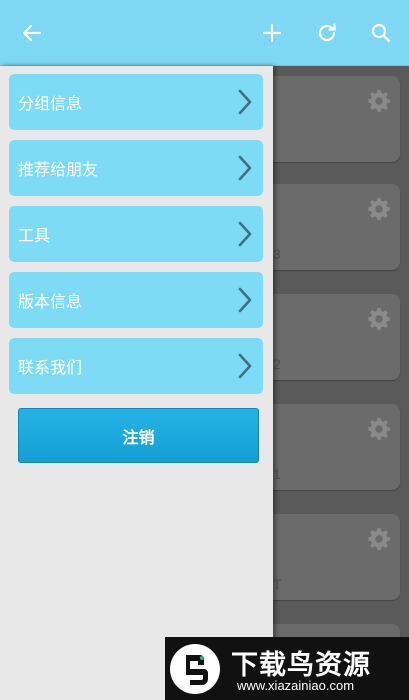 Image resolution: width=409 pixels, height=700 pixels. Describe the element at coordinates (195, 669) in the screenshot. I see `bird-logo-icon` at that location.